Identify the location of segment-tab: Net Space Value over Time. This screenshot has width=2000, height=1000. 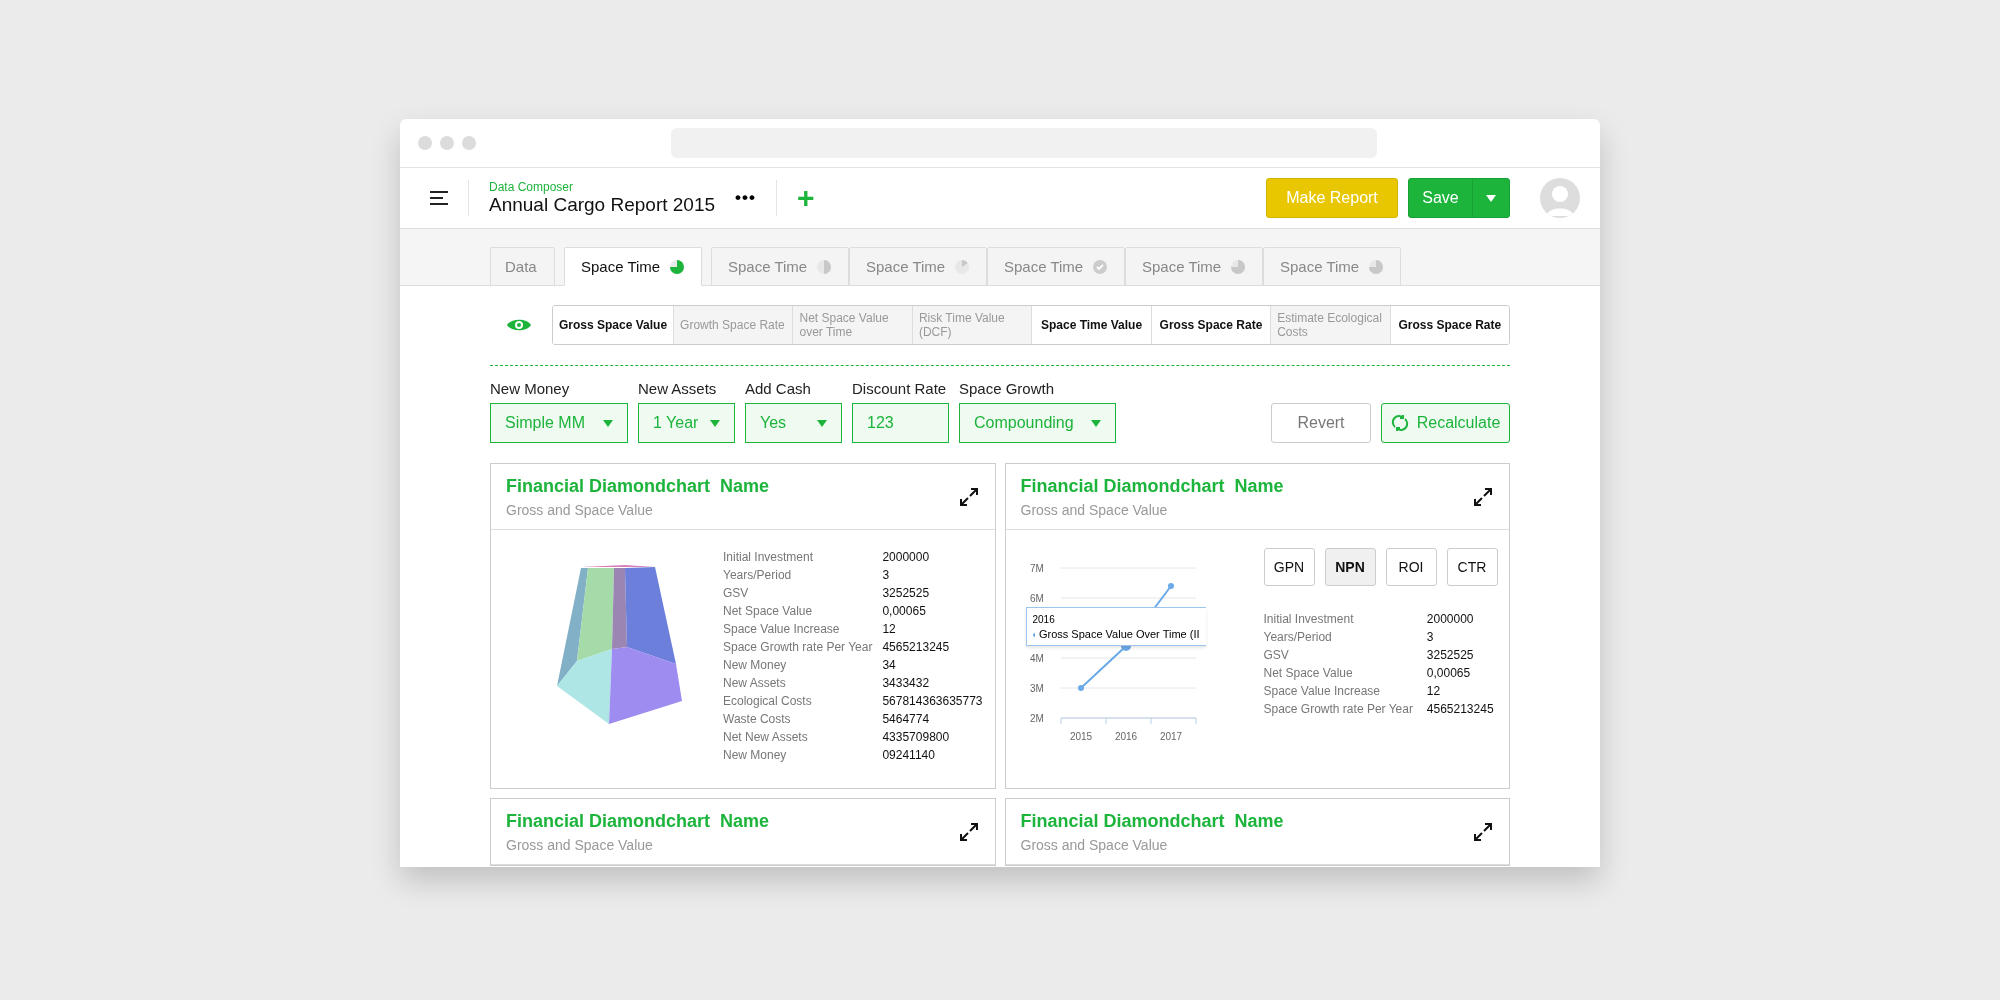
(852, 325).